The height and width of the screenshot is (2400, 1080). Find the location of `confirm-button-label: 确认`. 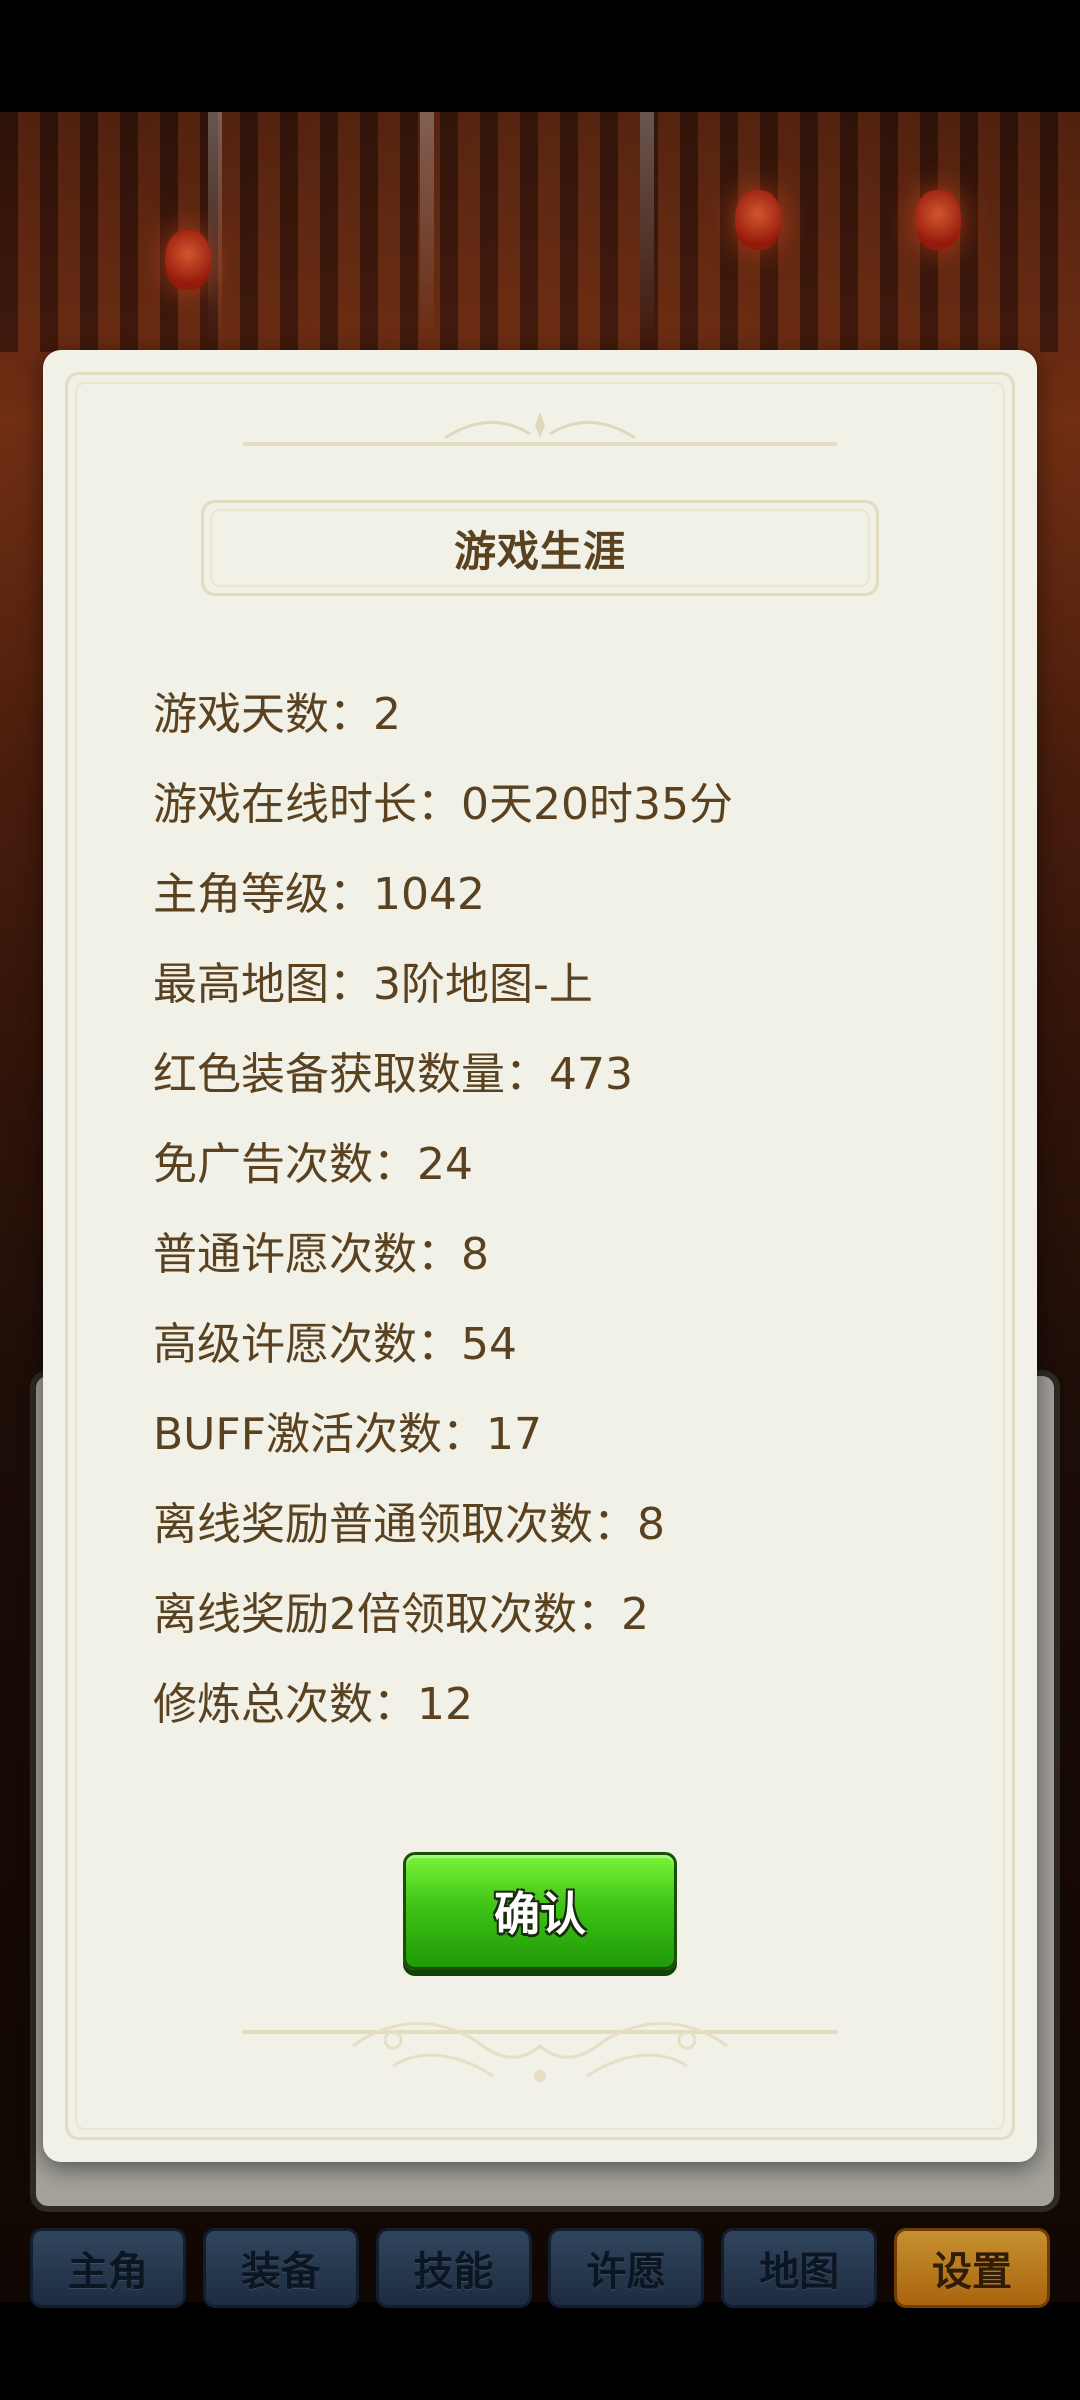

confirm-button-label: 确认 is located at coordinates (540, 1914).